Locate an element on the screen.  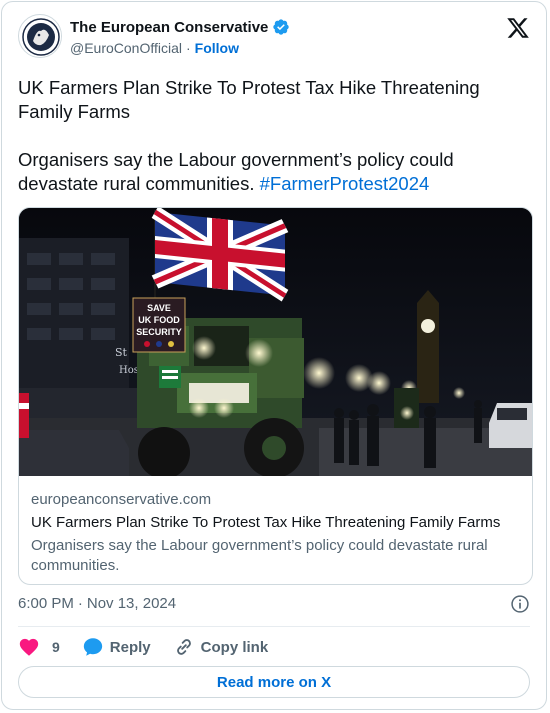
photo-sign-line2: UK FOOD is located at coordinates (159, 320).